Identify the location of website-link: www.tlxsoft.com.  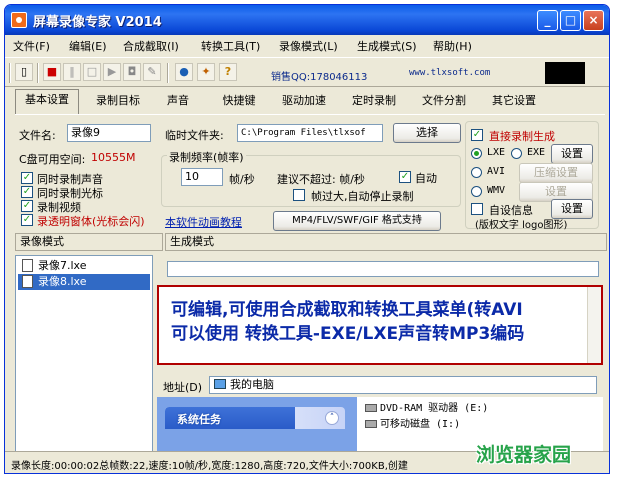
(449, 73).